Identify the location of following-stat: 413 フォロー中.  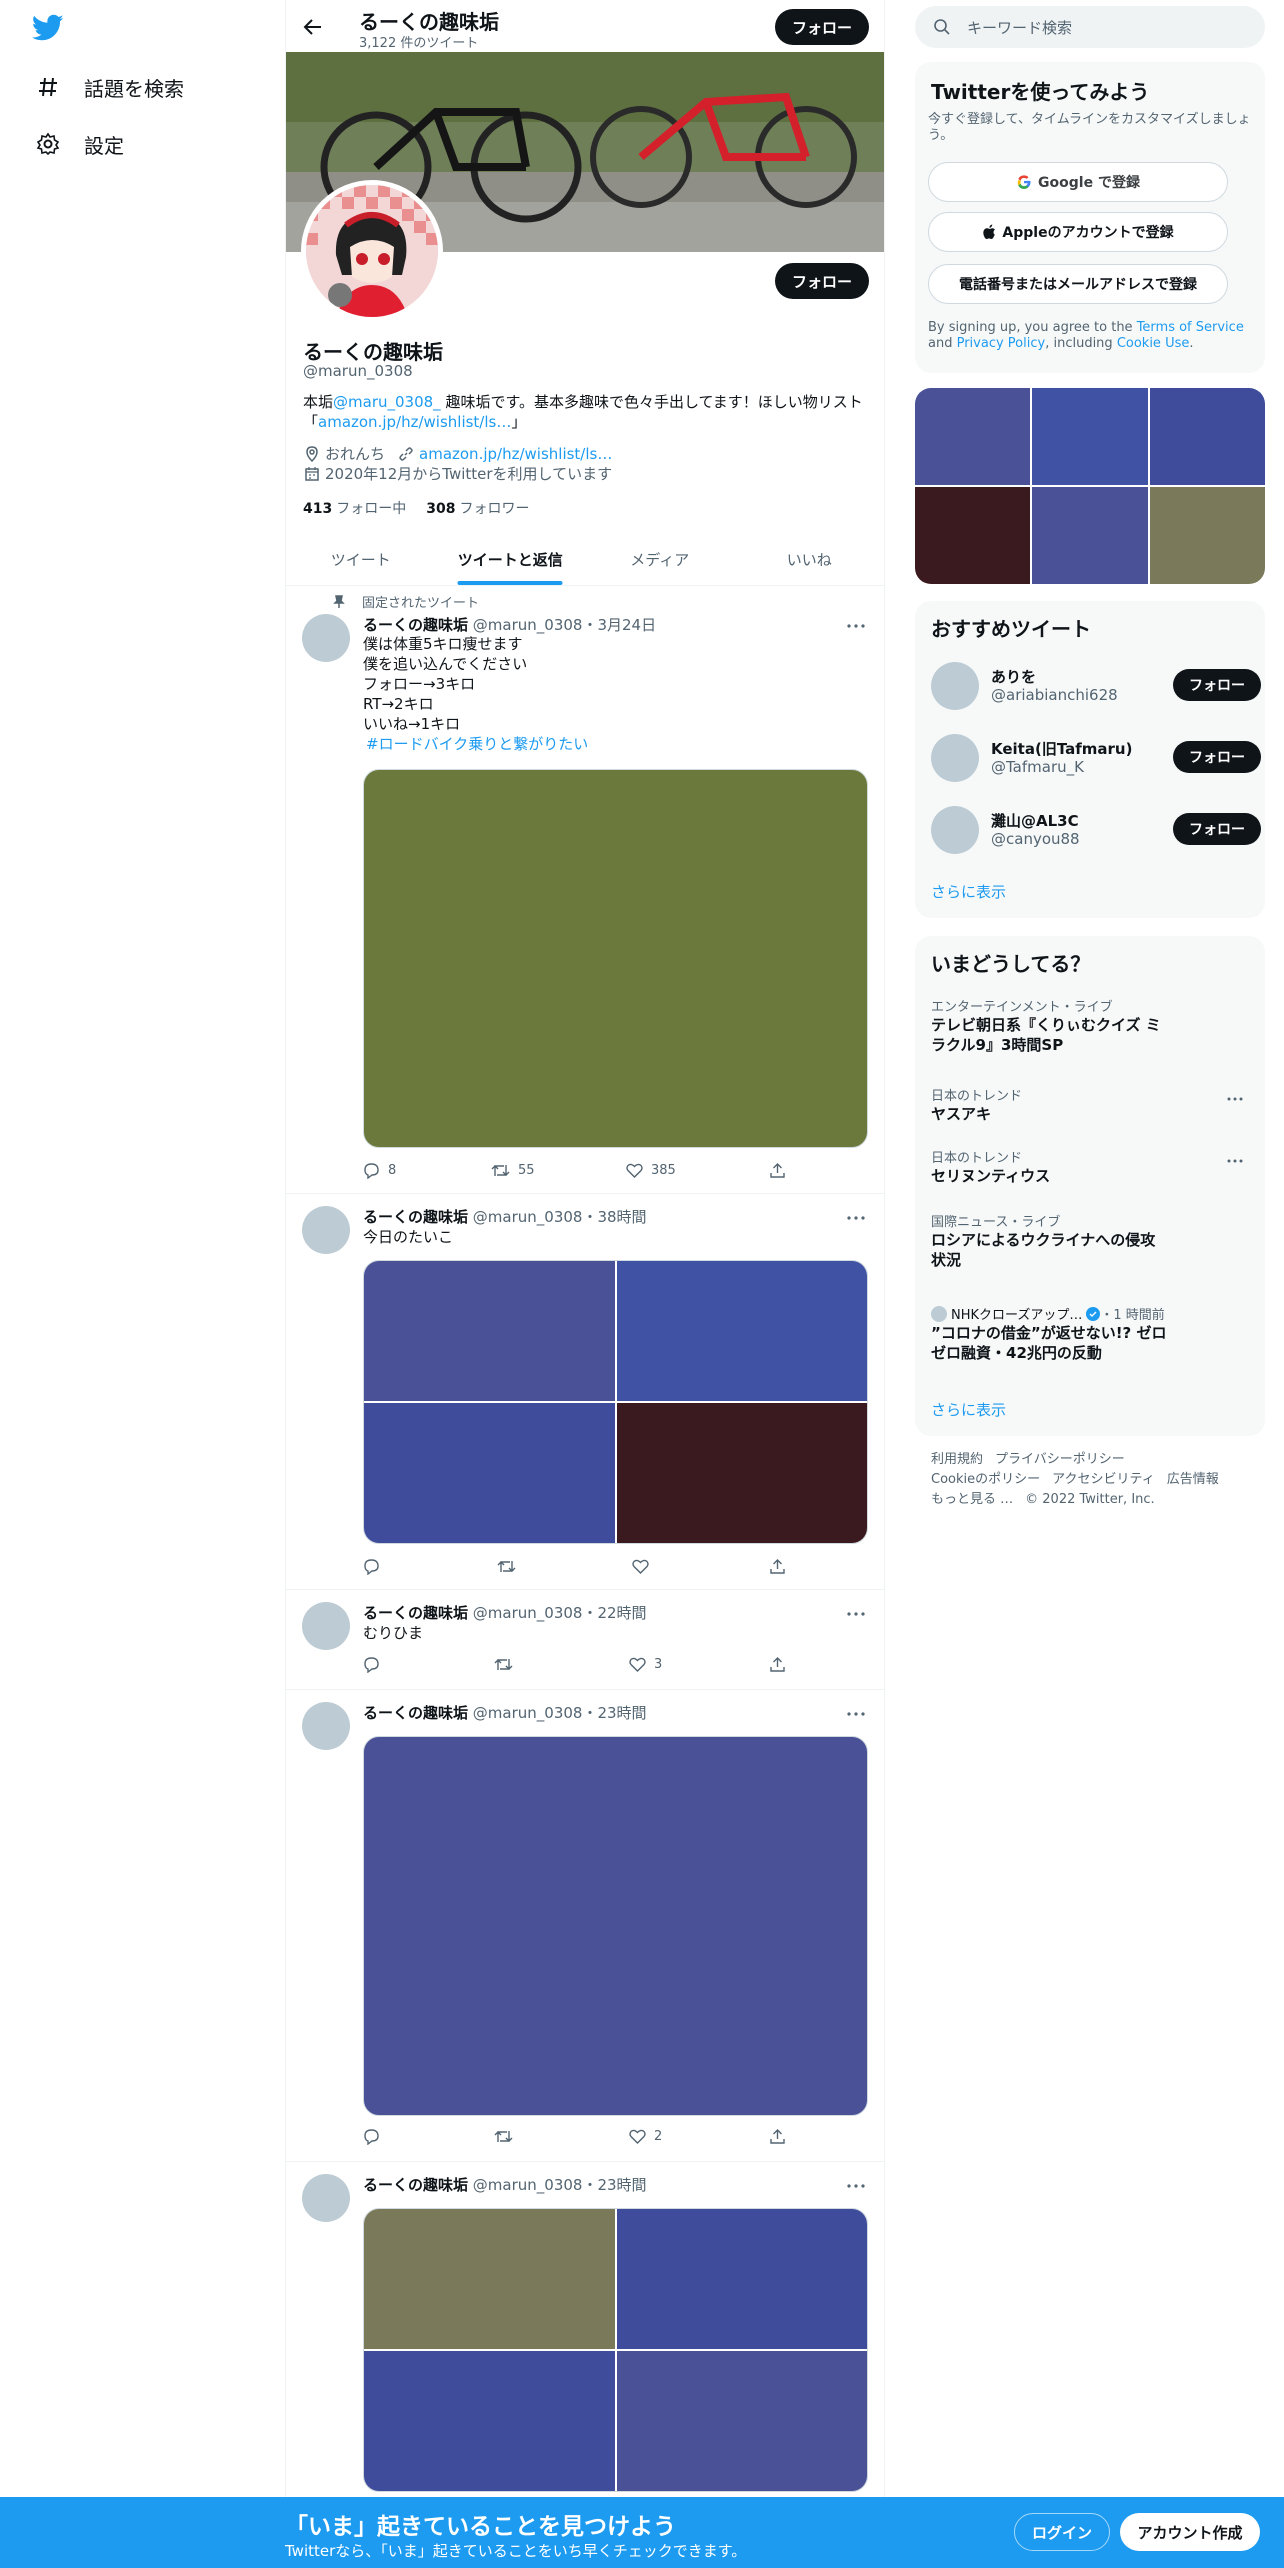
(354, 508).